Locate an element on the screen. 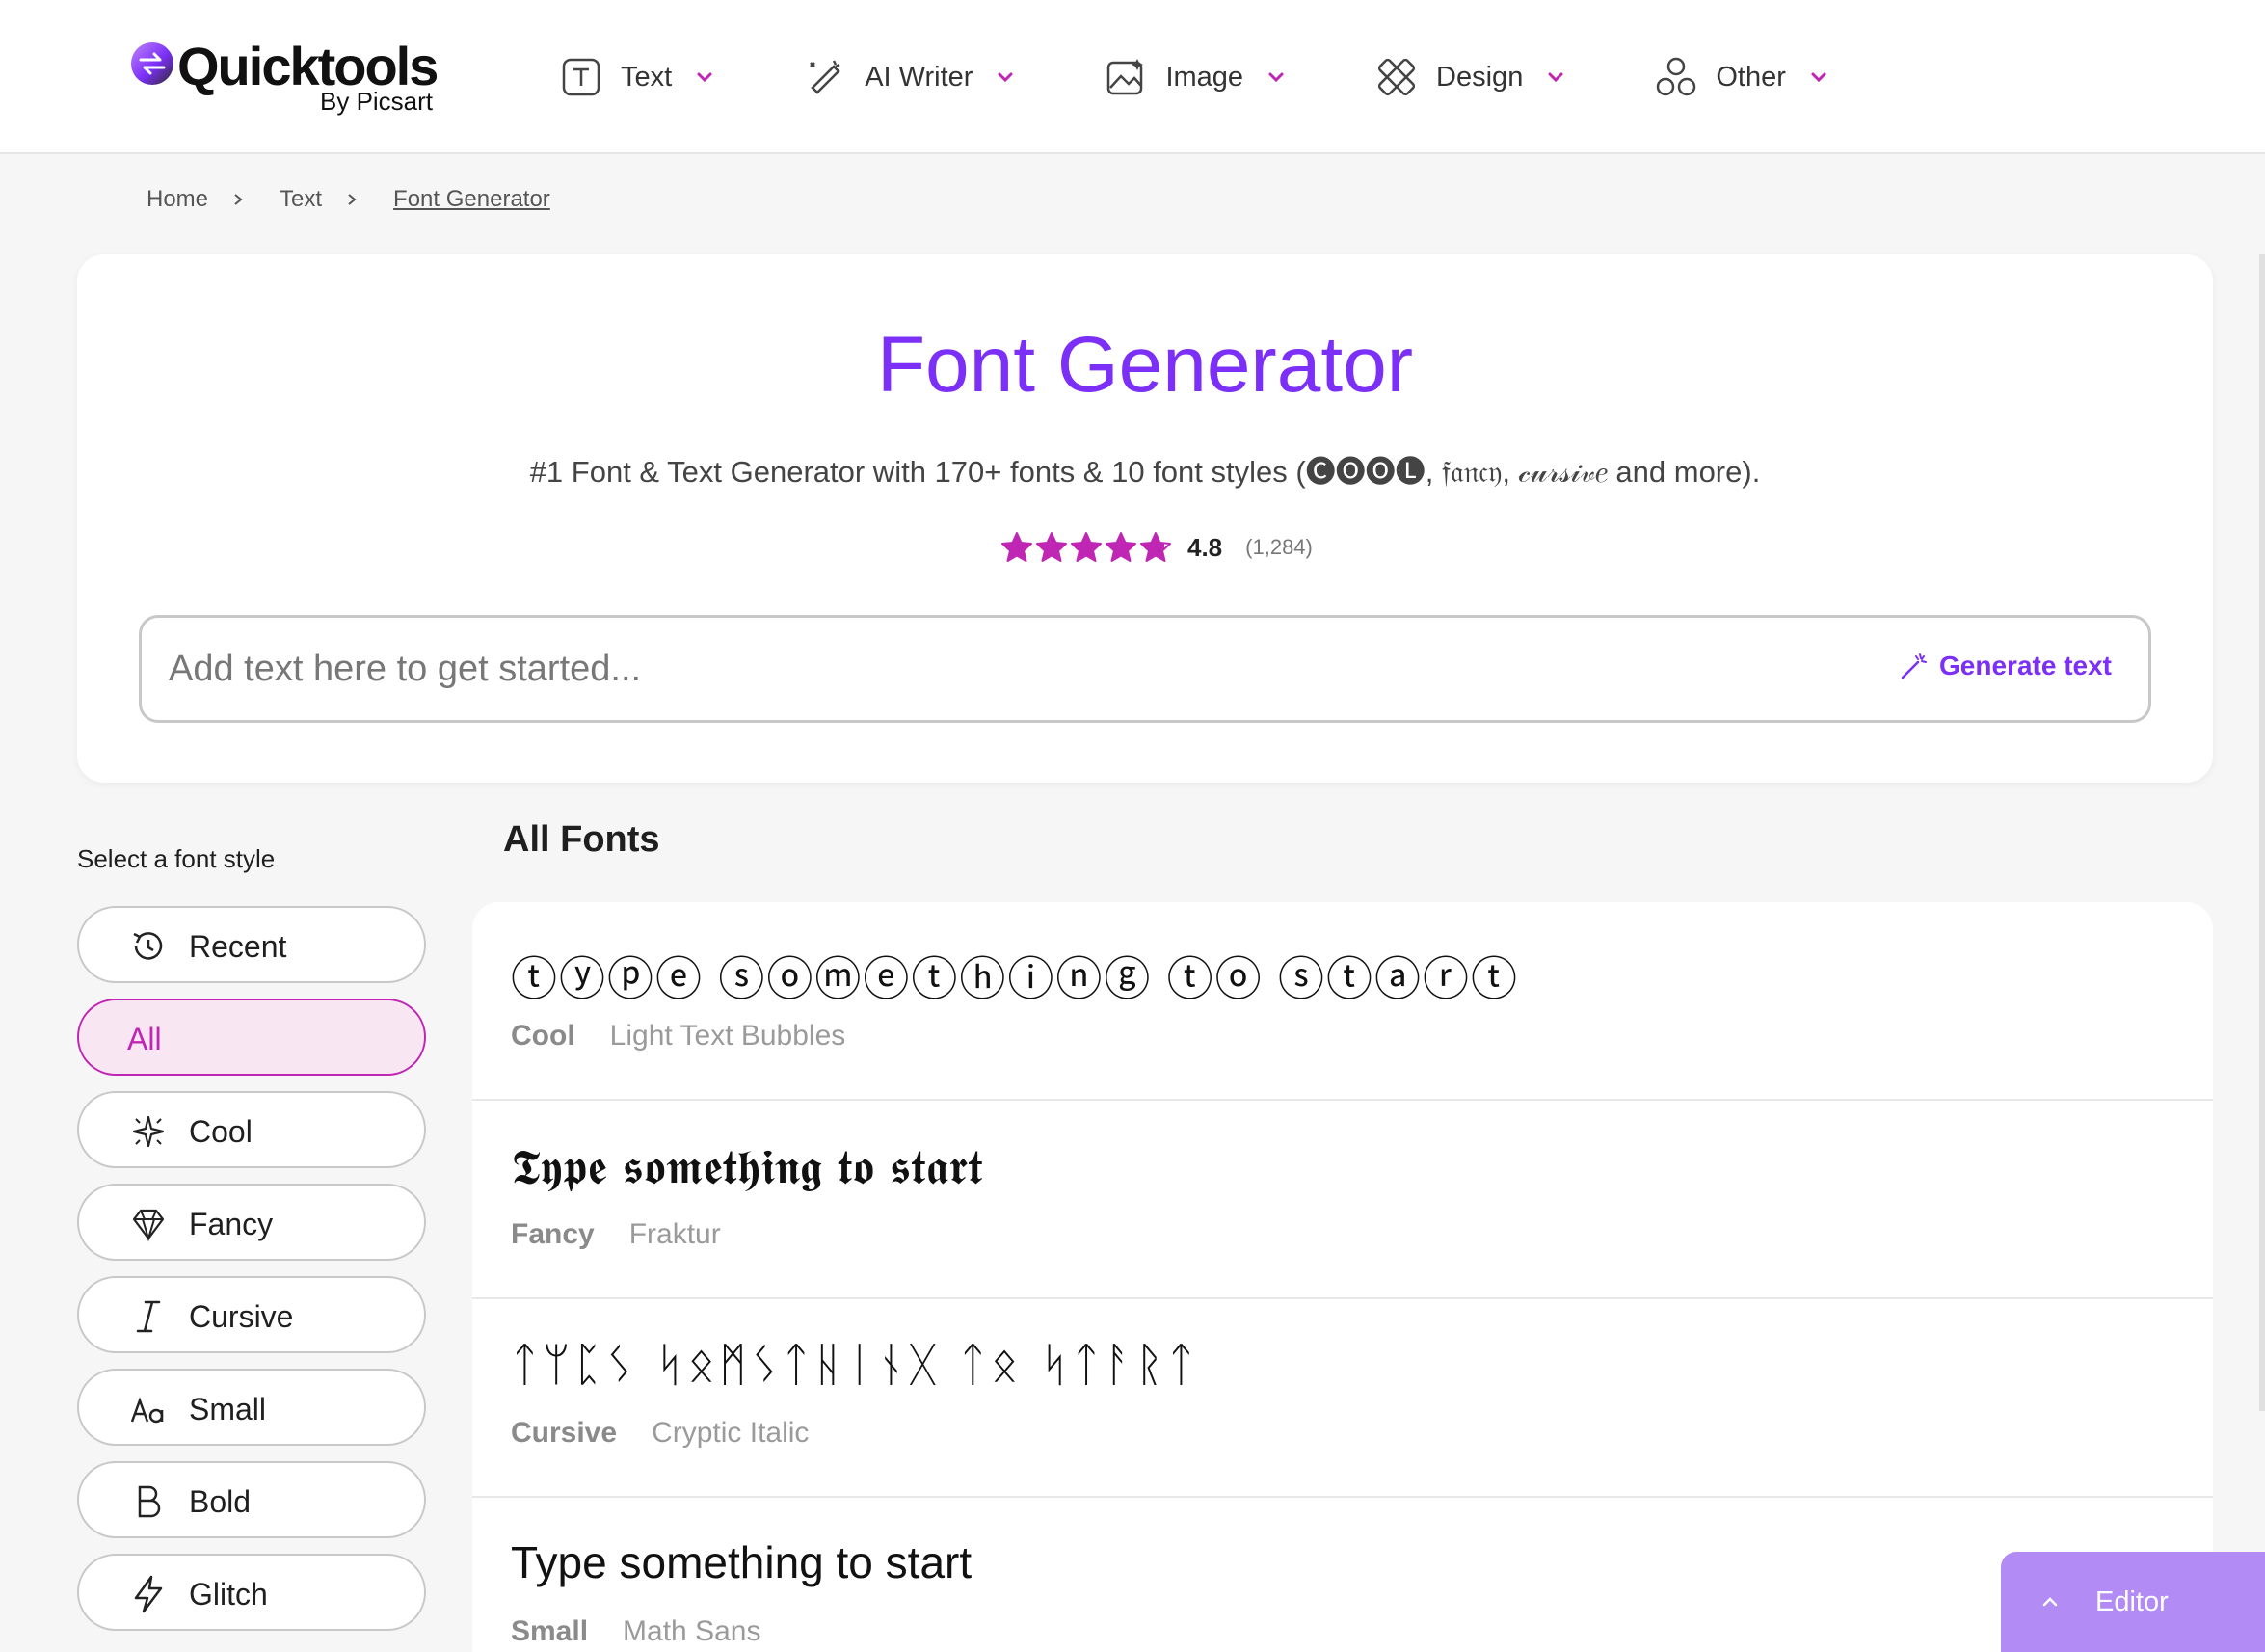  logo-mark-icon is located at coordinates (152, 64).